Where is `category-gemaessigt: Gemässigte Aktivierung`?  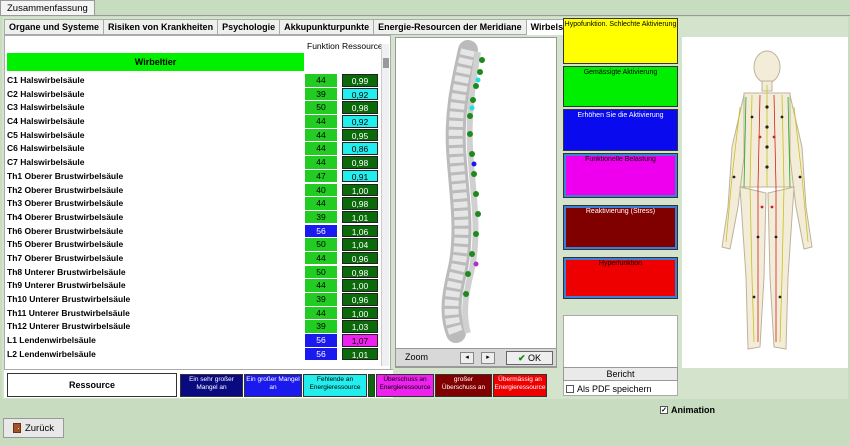
category-gemaessigt: Gemässigte Aktivierung is located at coordinates (620, 86).